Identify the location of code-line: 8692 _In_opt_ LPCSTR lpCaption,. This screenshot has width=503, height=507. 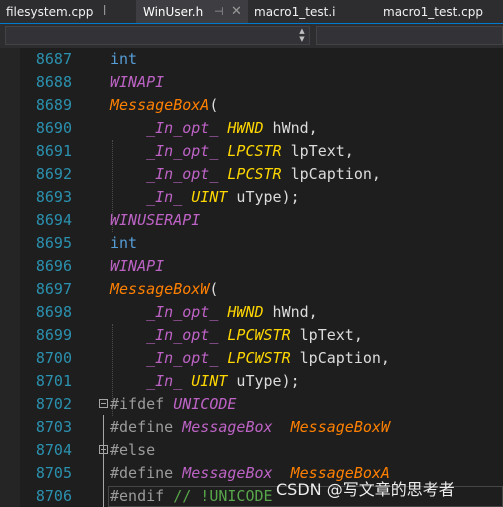
(251, 174).